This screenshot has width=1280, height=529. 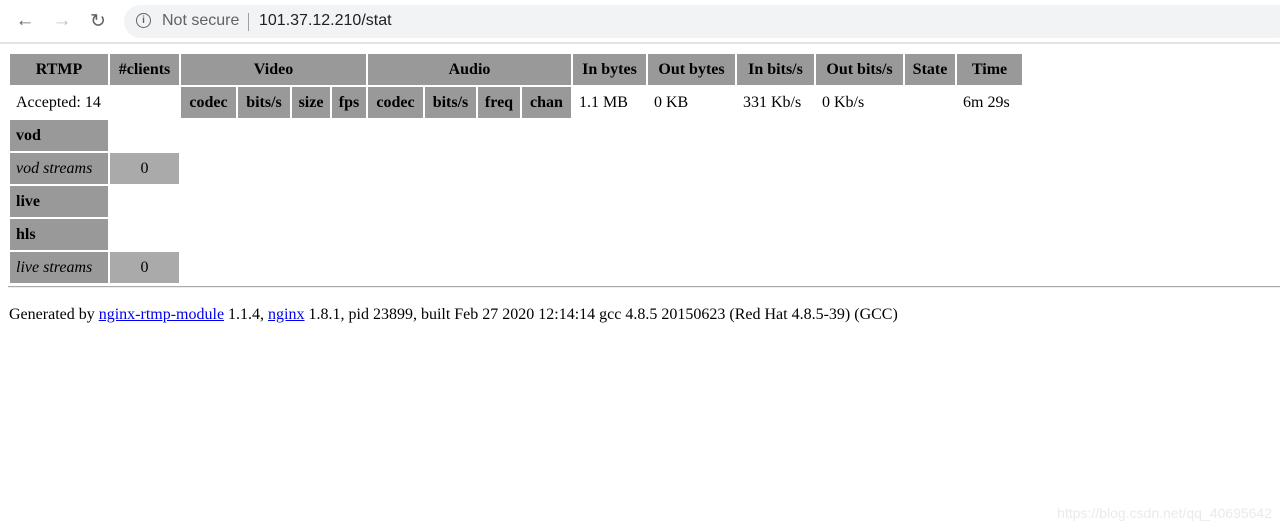 I want to click on app-row-vod: vod, so click(x=516, y=135).